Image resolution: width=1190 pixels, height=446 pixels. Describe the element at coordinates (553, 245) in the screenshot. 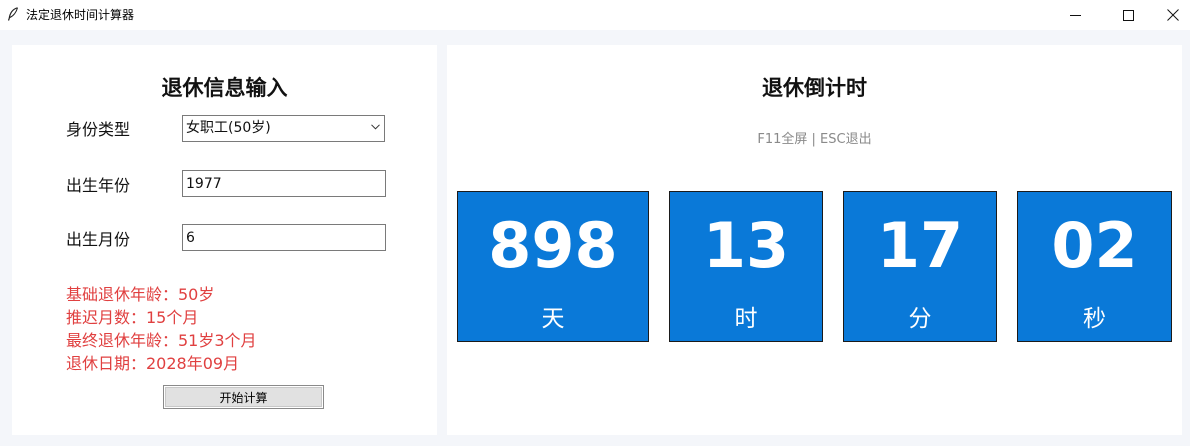

I see `countdown-days-value: 898` at that location.